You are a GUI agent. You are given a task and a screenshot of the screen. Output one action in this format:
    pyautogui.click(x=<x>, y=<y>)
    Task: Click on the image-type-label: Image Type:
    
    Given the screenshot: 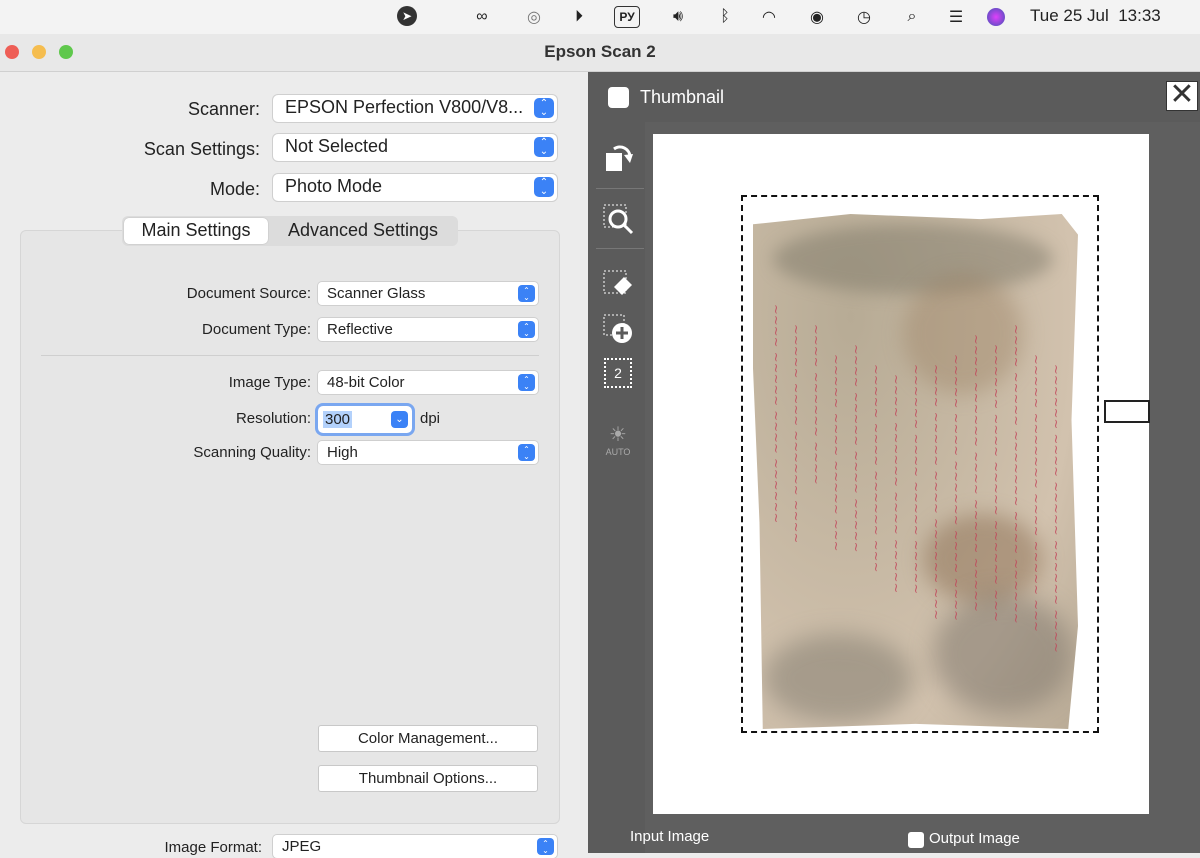 What is the action you would take?
    pyautogui.click(x=269, y=382)
    